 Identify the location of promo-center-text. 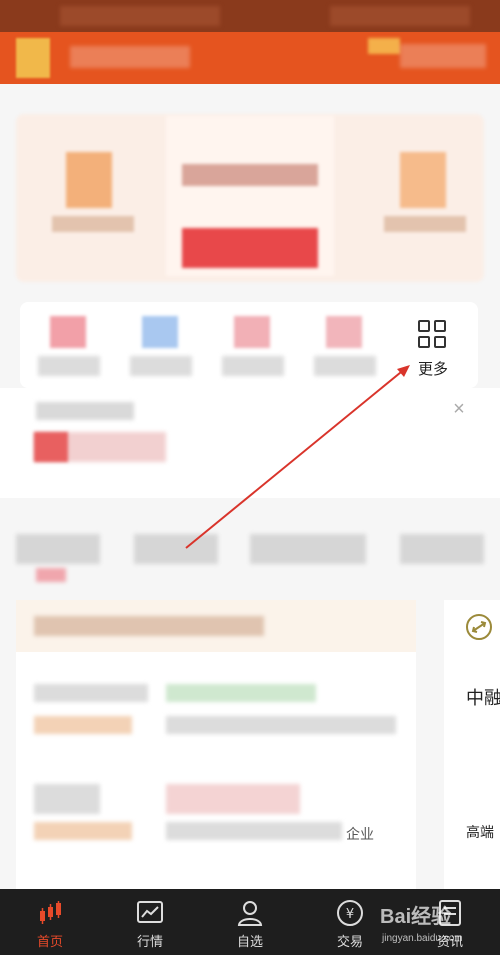
(250, 175).